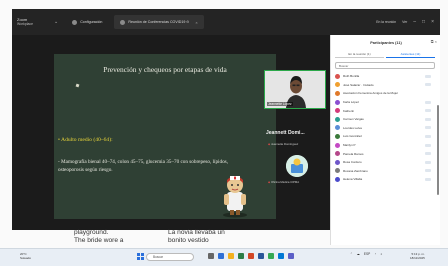  Describe the element at coordinates (423, 22) in the screenshot. I see `maximize-icon: □` at that location.